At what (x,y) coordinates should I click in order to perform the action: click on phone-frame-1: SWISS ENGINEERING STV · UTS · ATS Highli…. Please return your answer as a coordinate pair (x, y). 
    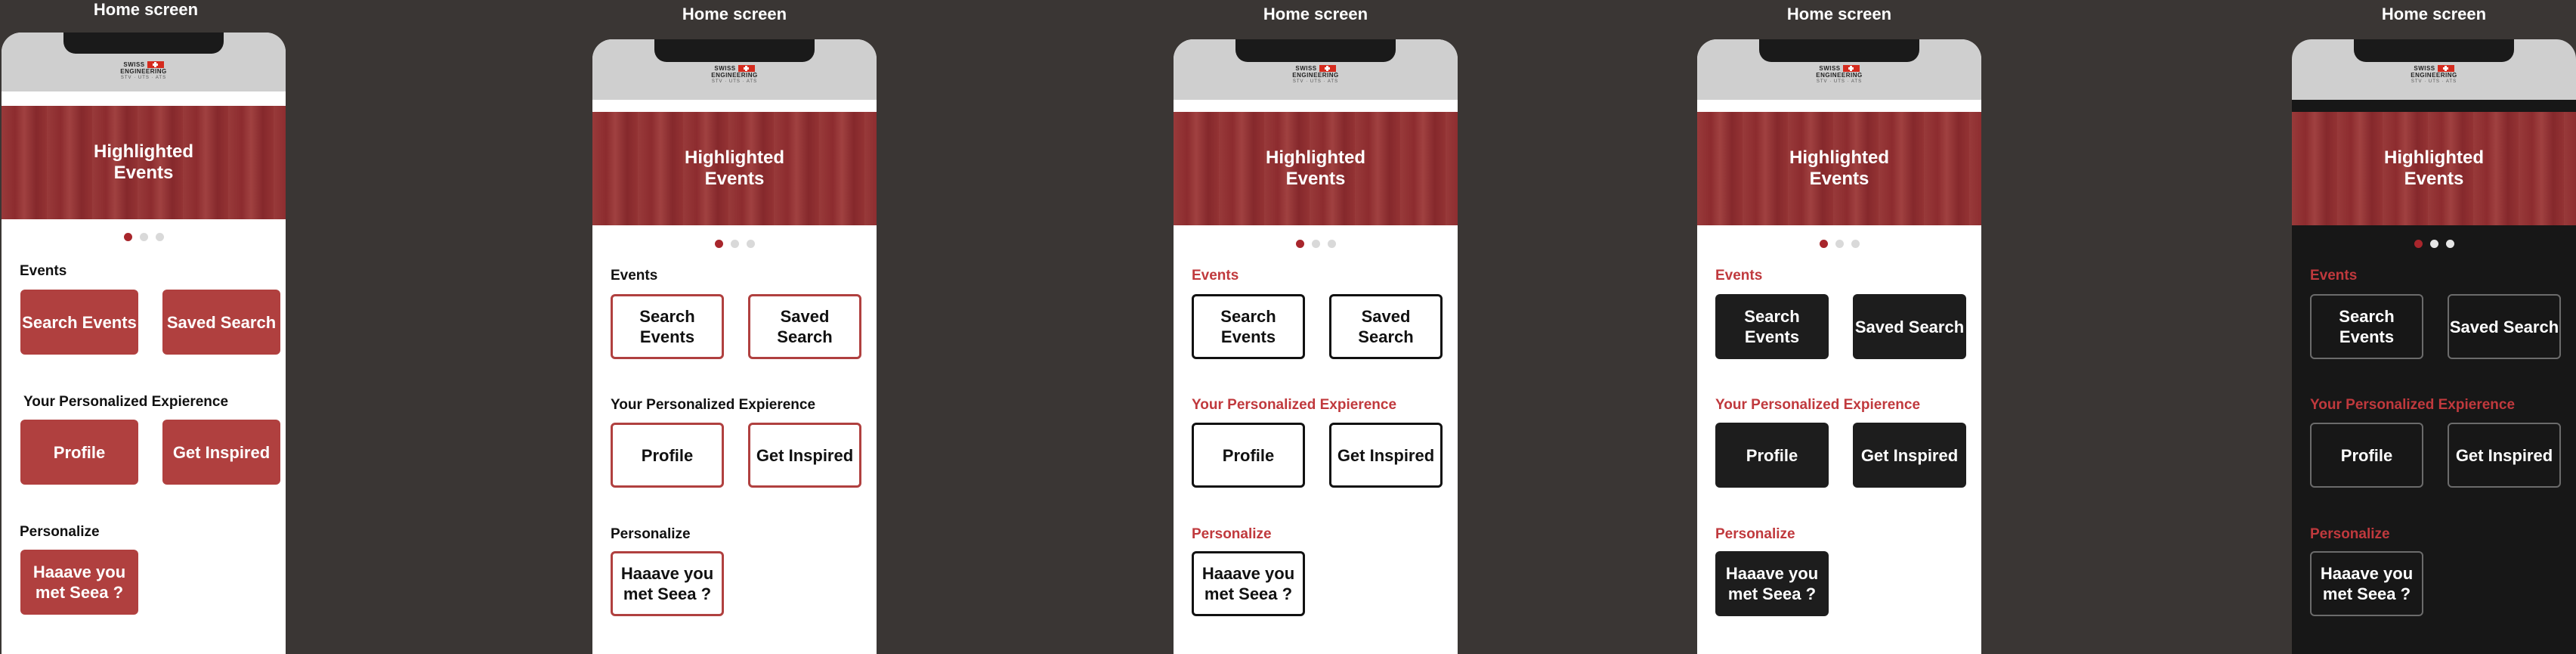
    Looking at the image, I should click on (144, 343).